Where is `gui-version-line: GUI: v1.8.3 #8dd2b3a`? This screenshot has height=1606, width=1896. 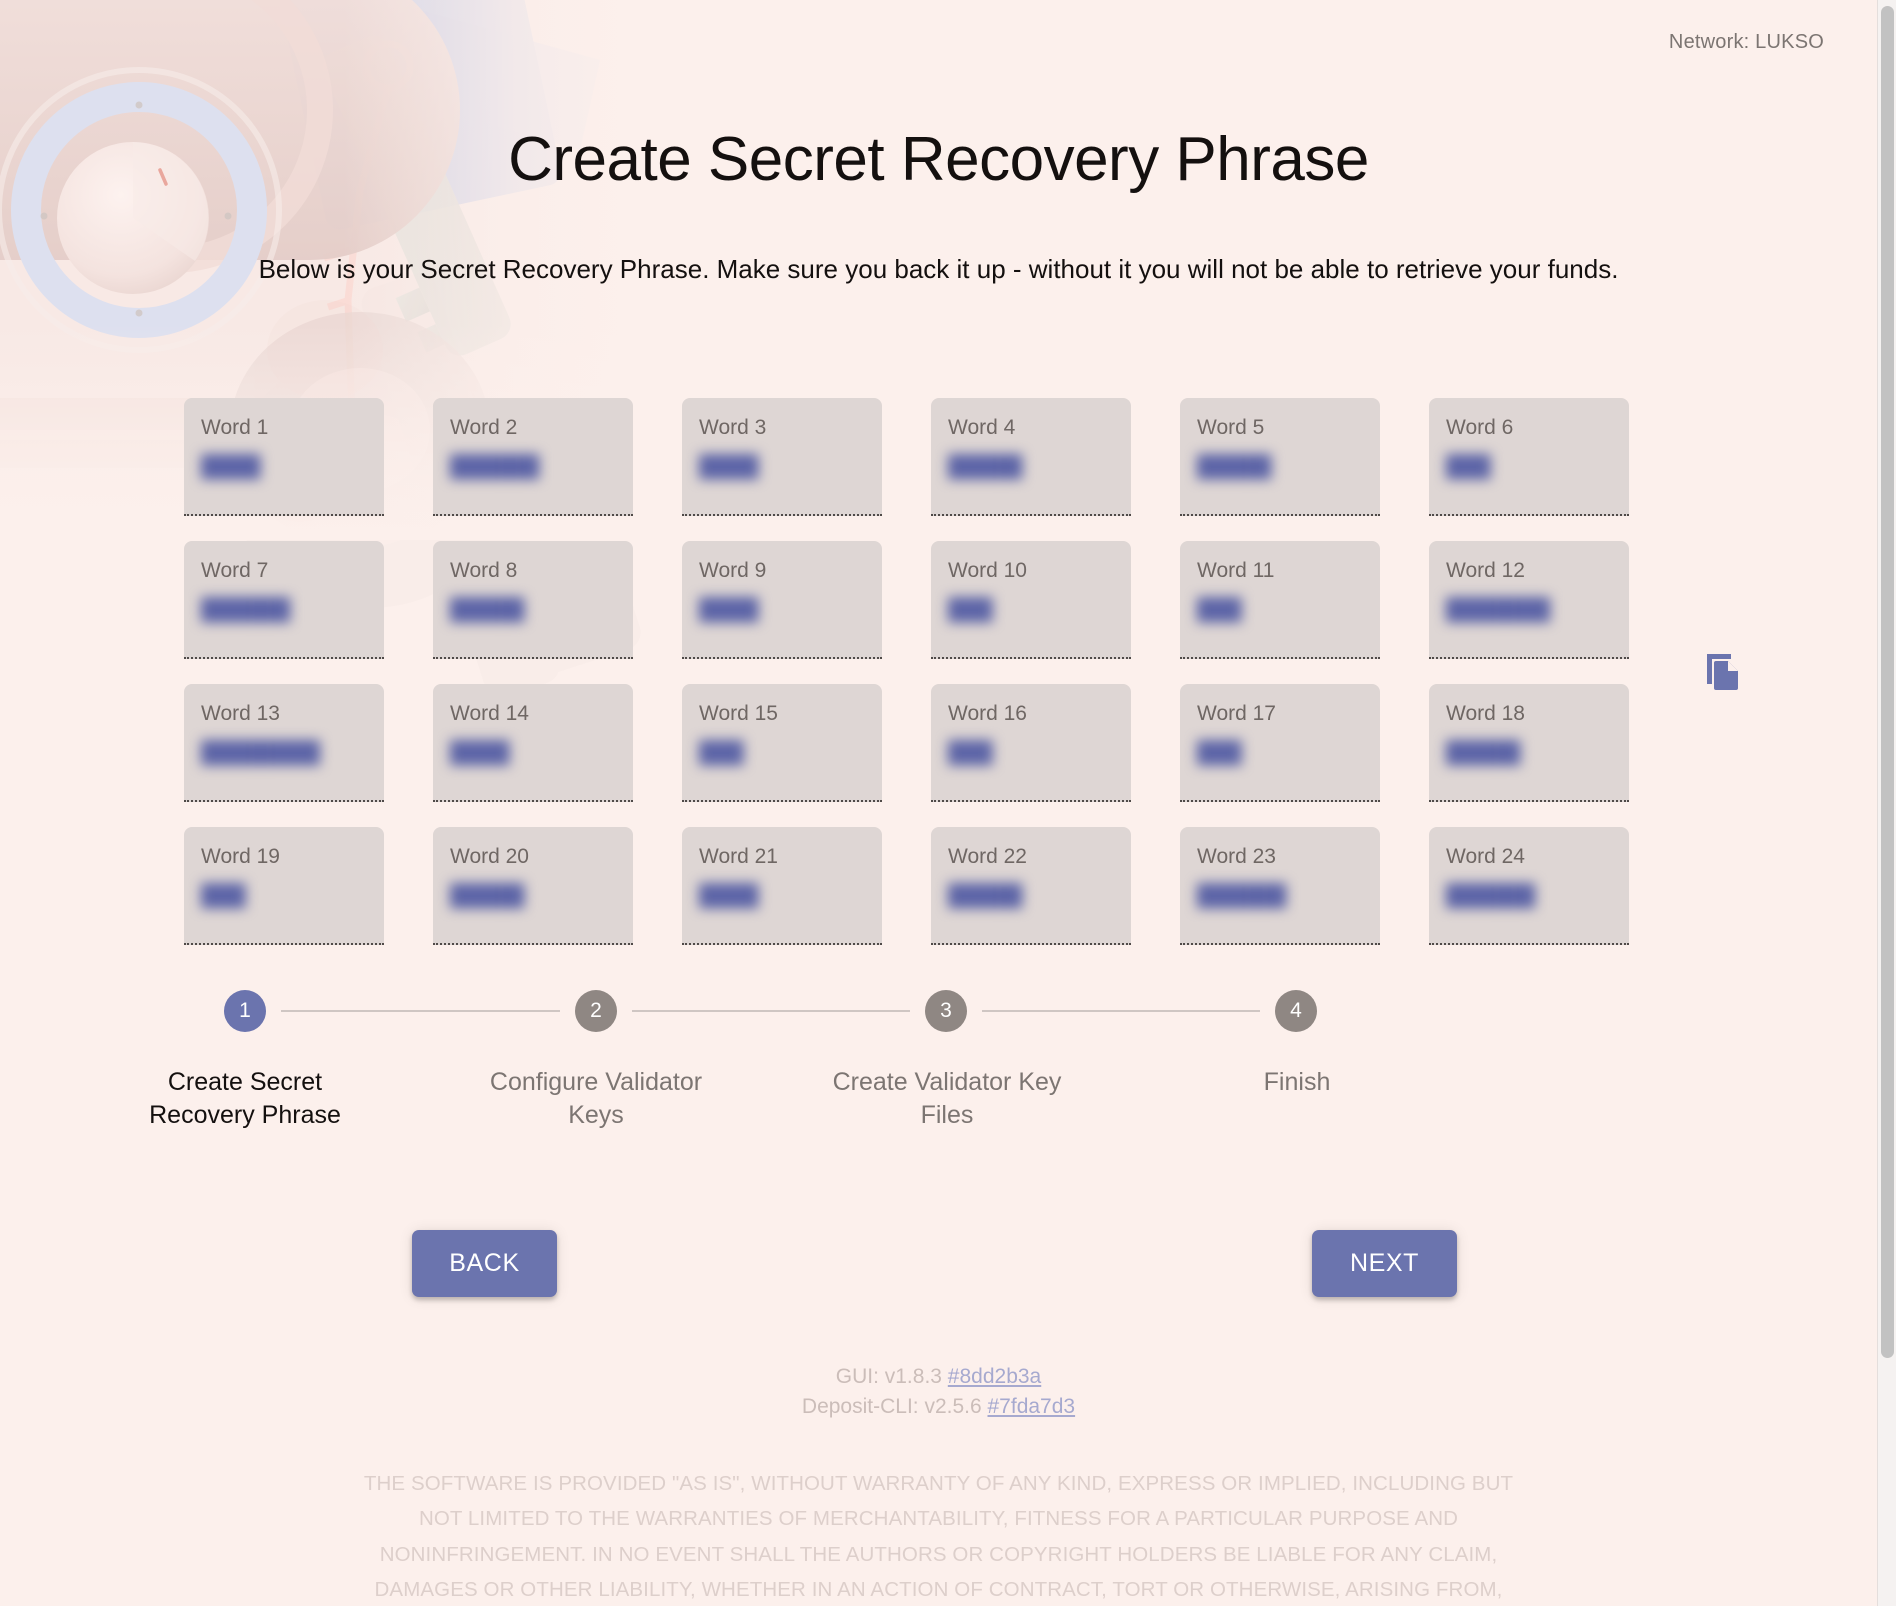 gui-version-line: GUI: v1.8.3 #8dd2b3a is located at coordinates (938, 1377).